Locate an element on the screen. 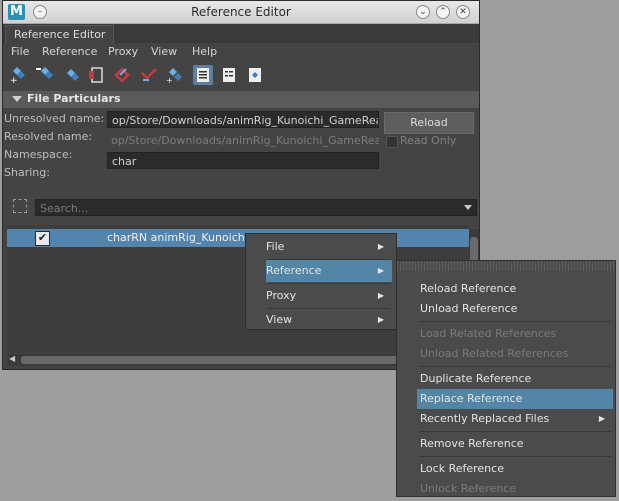  namespace-label: Namespace: is located at coordinates (38, 154).